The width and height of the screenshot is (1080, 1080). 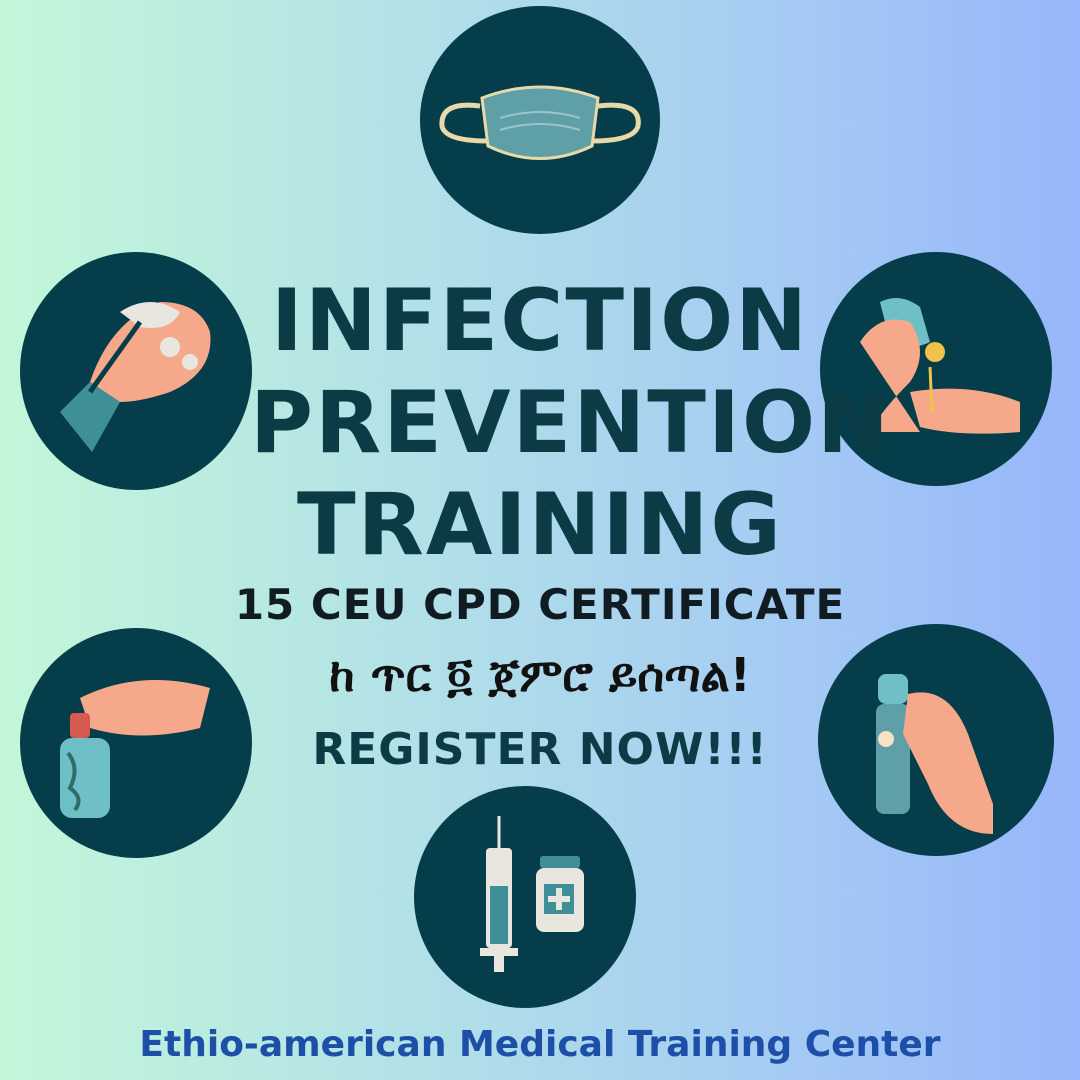 What do you see at coordinates (571, 423) in the screenshot?
I see `title-line-2: PREVENTION` at bounding box center [571, 423].